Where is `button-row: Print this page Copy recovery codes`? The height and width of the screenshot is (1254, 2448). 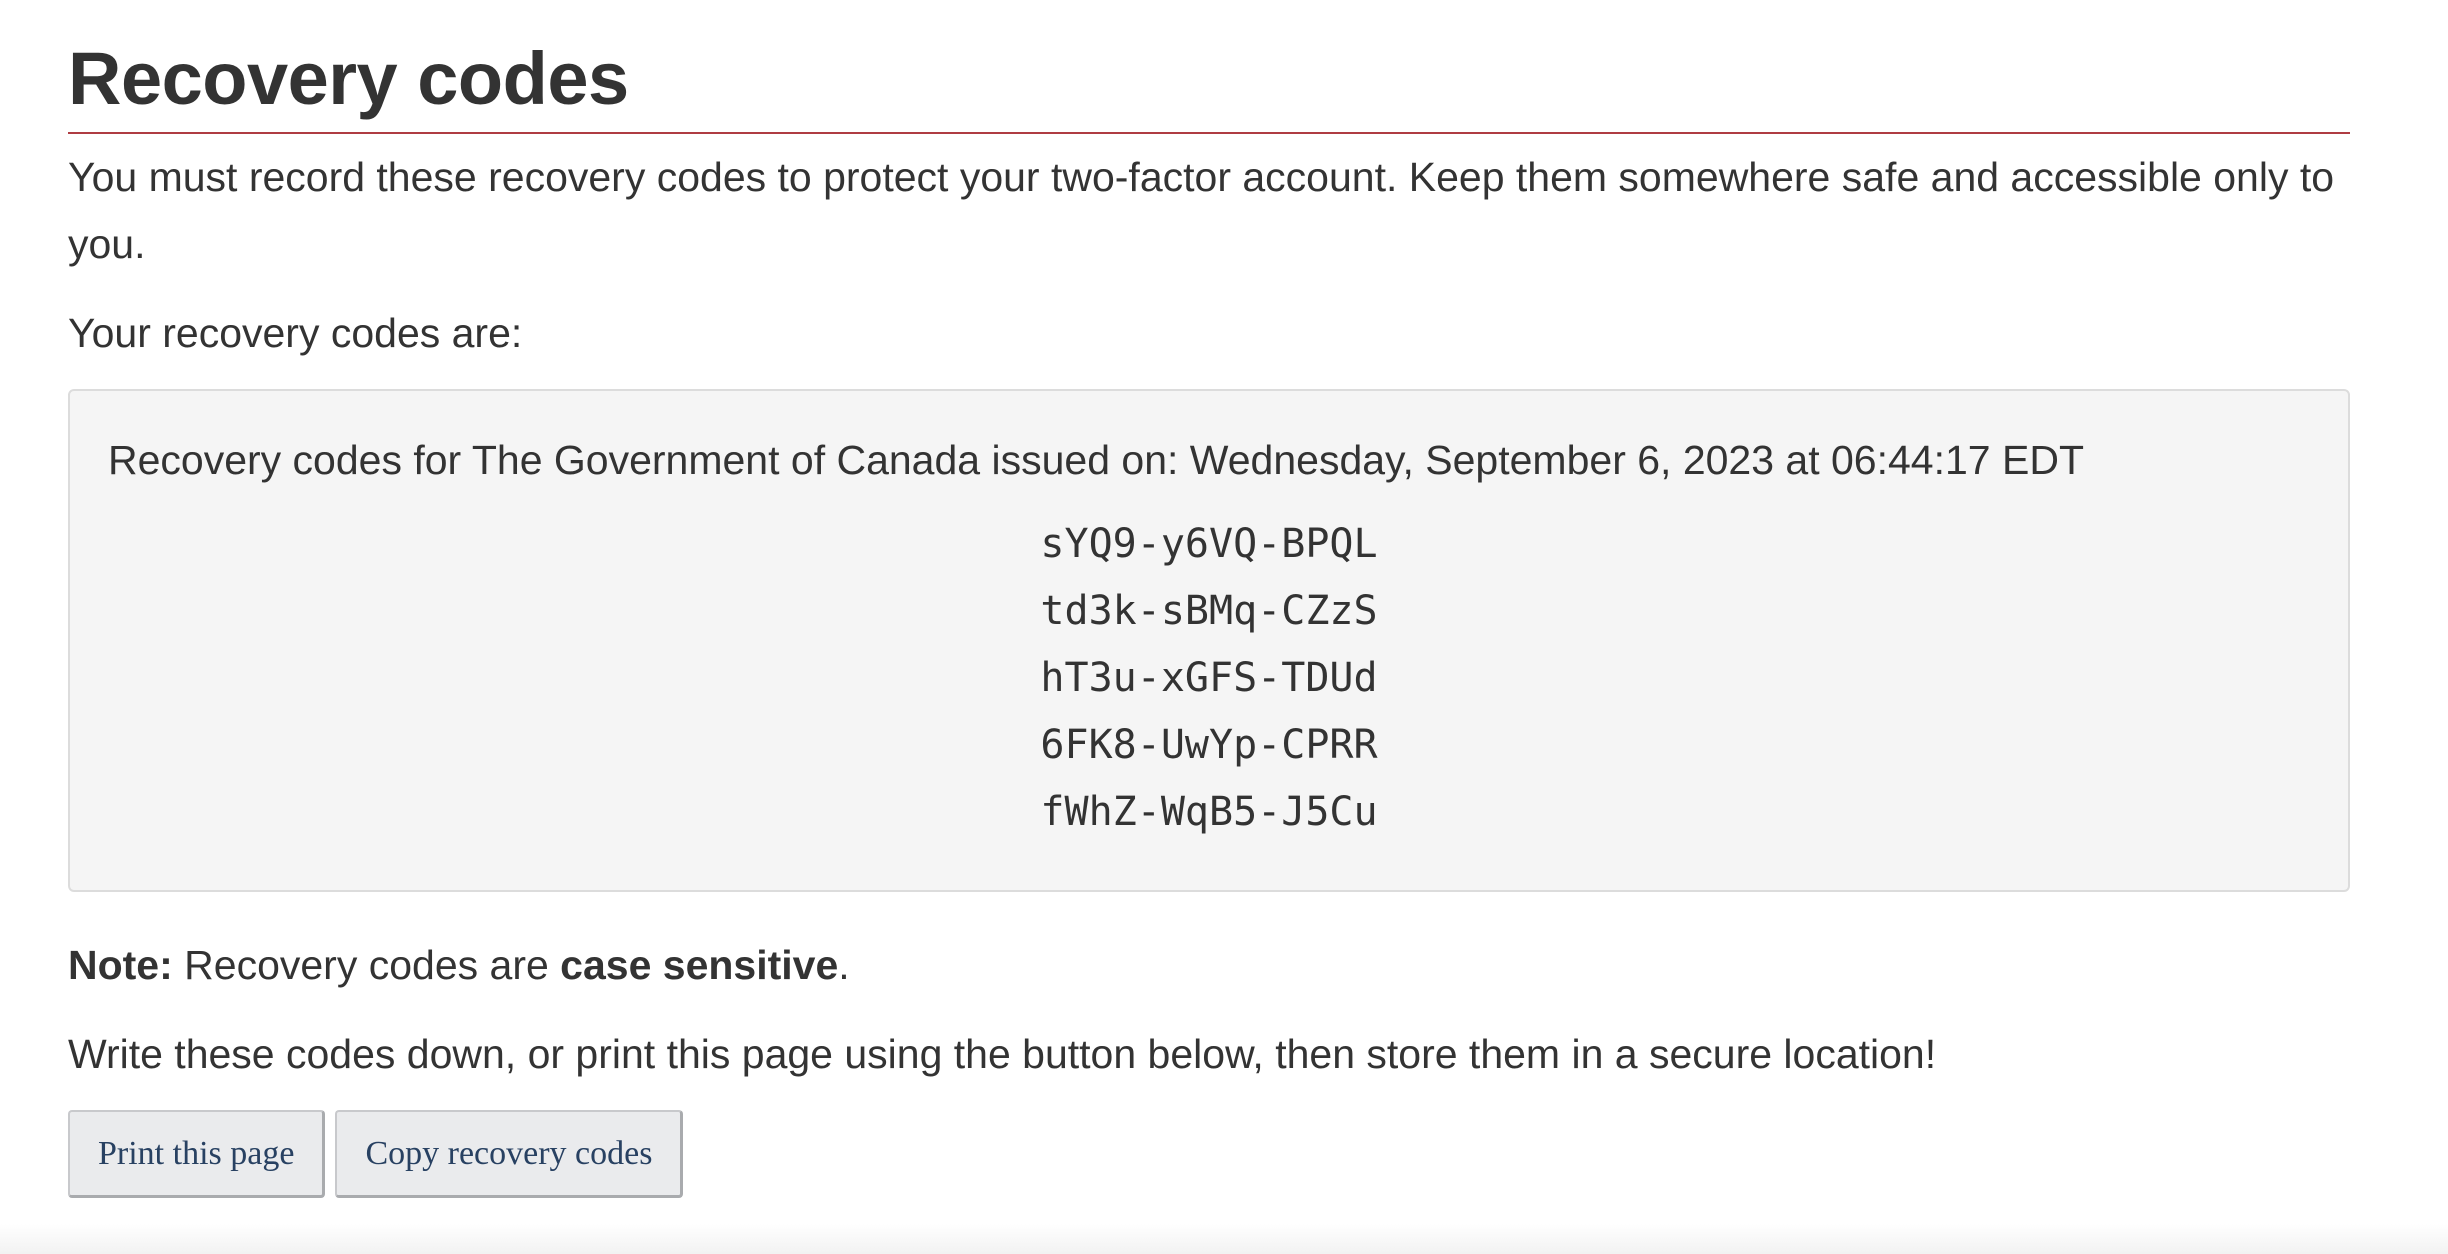
button-row: Print this page Copy recovery codes is located at coordinates (1209, 1154).